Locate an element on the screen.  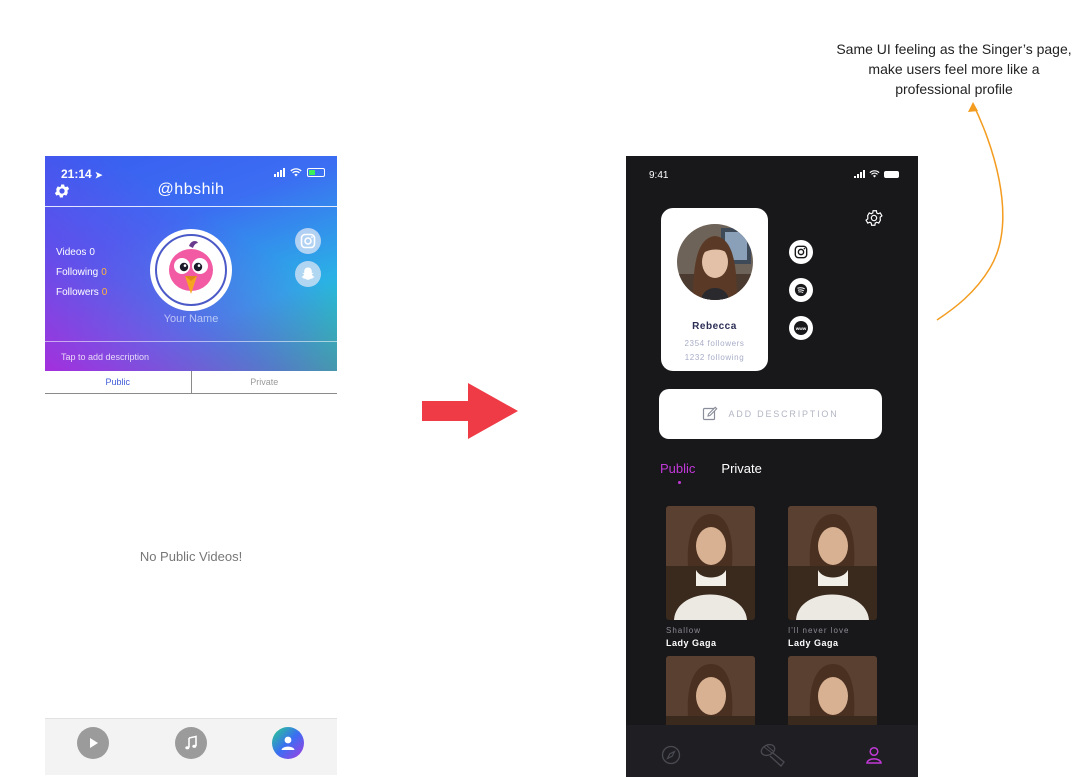
profile-stats: Videos 0 Following 0 Followers 0 is located at coordinates (81, 273).